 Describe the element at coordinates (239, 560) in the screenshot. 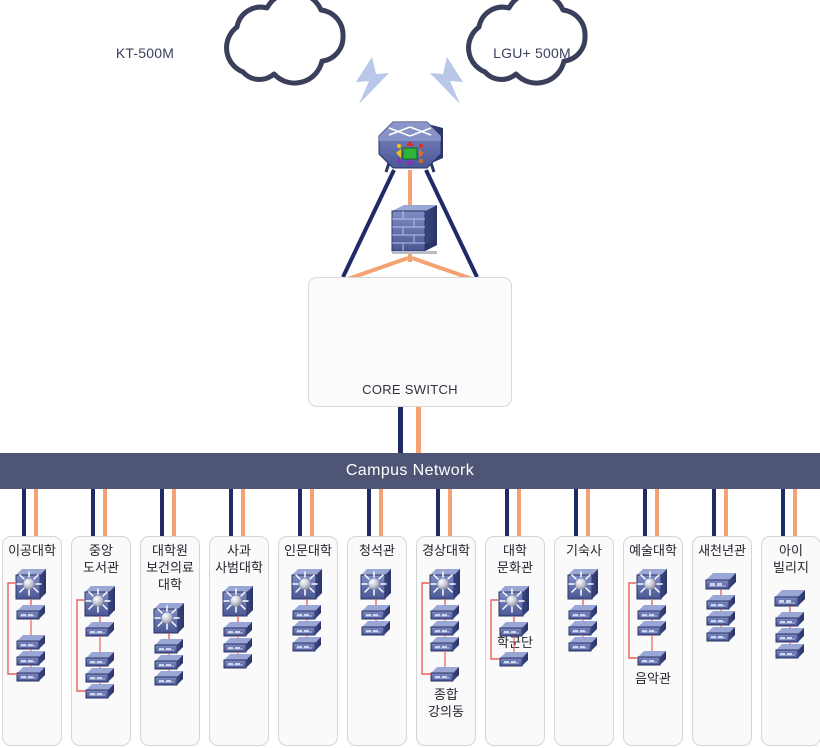

I see `building-name: 사과 사범대학` at that location.